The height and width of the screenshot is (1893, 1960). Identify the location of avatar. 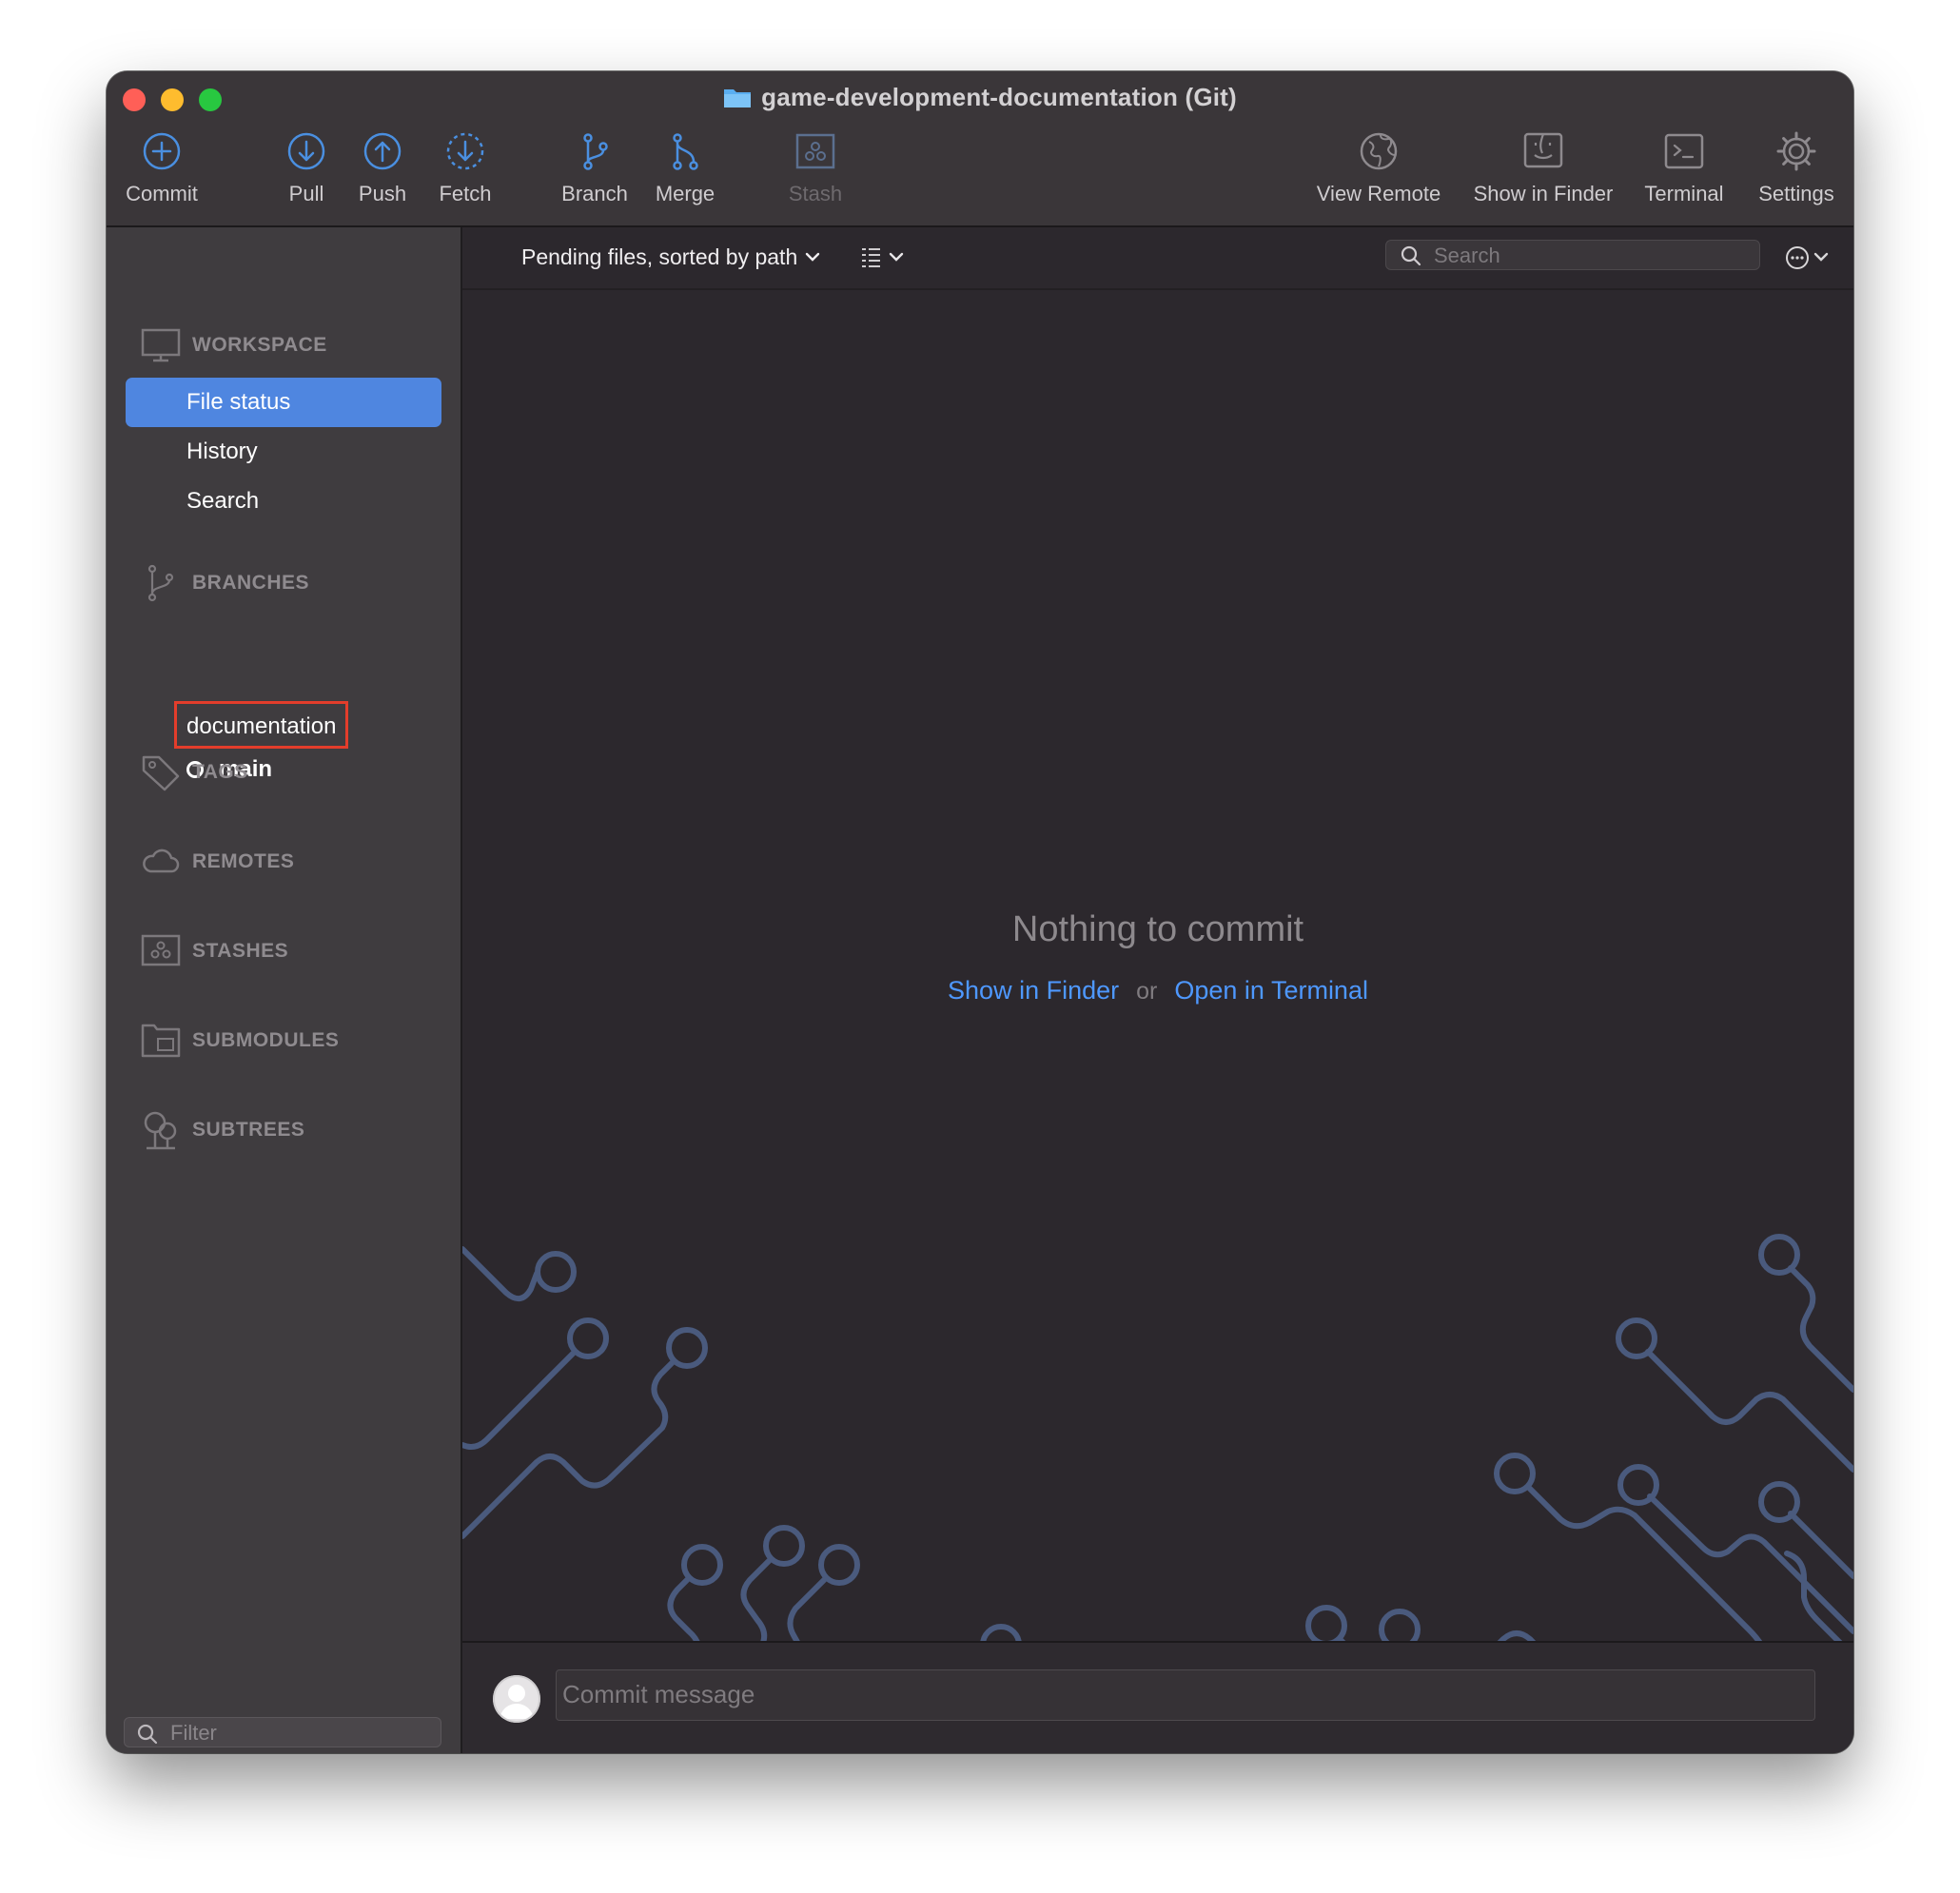
(516, 1699).